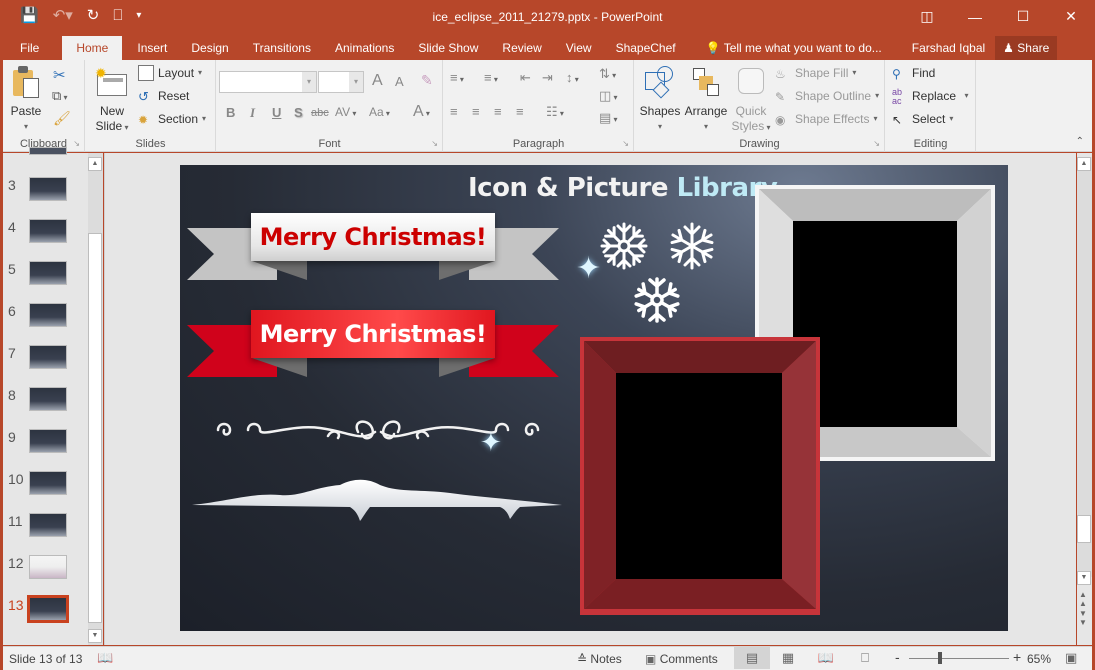  Describe the element at coordinates (320, 113) in the screenshot. I see `strikethrough-button: abc` at that location.